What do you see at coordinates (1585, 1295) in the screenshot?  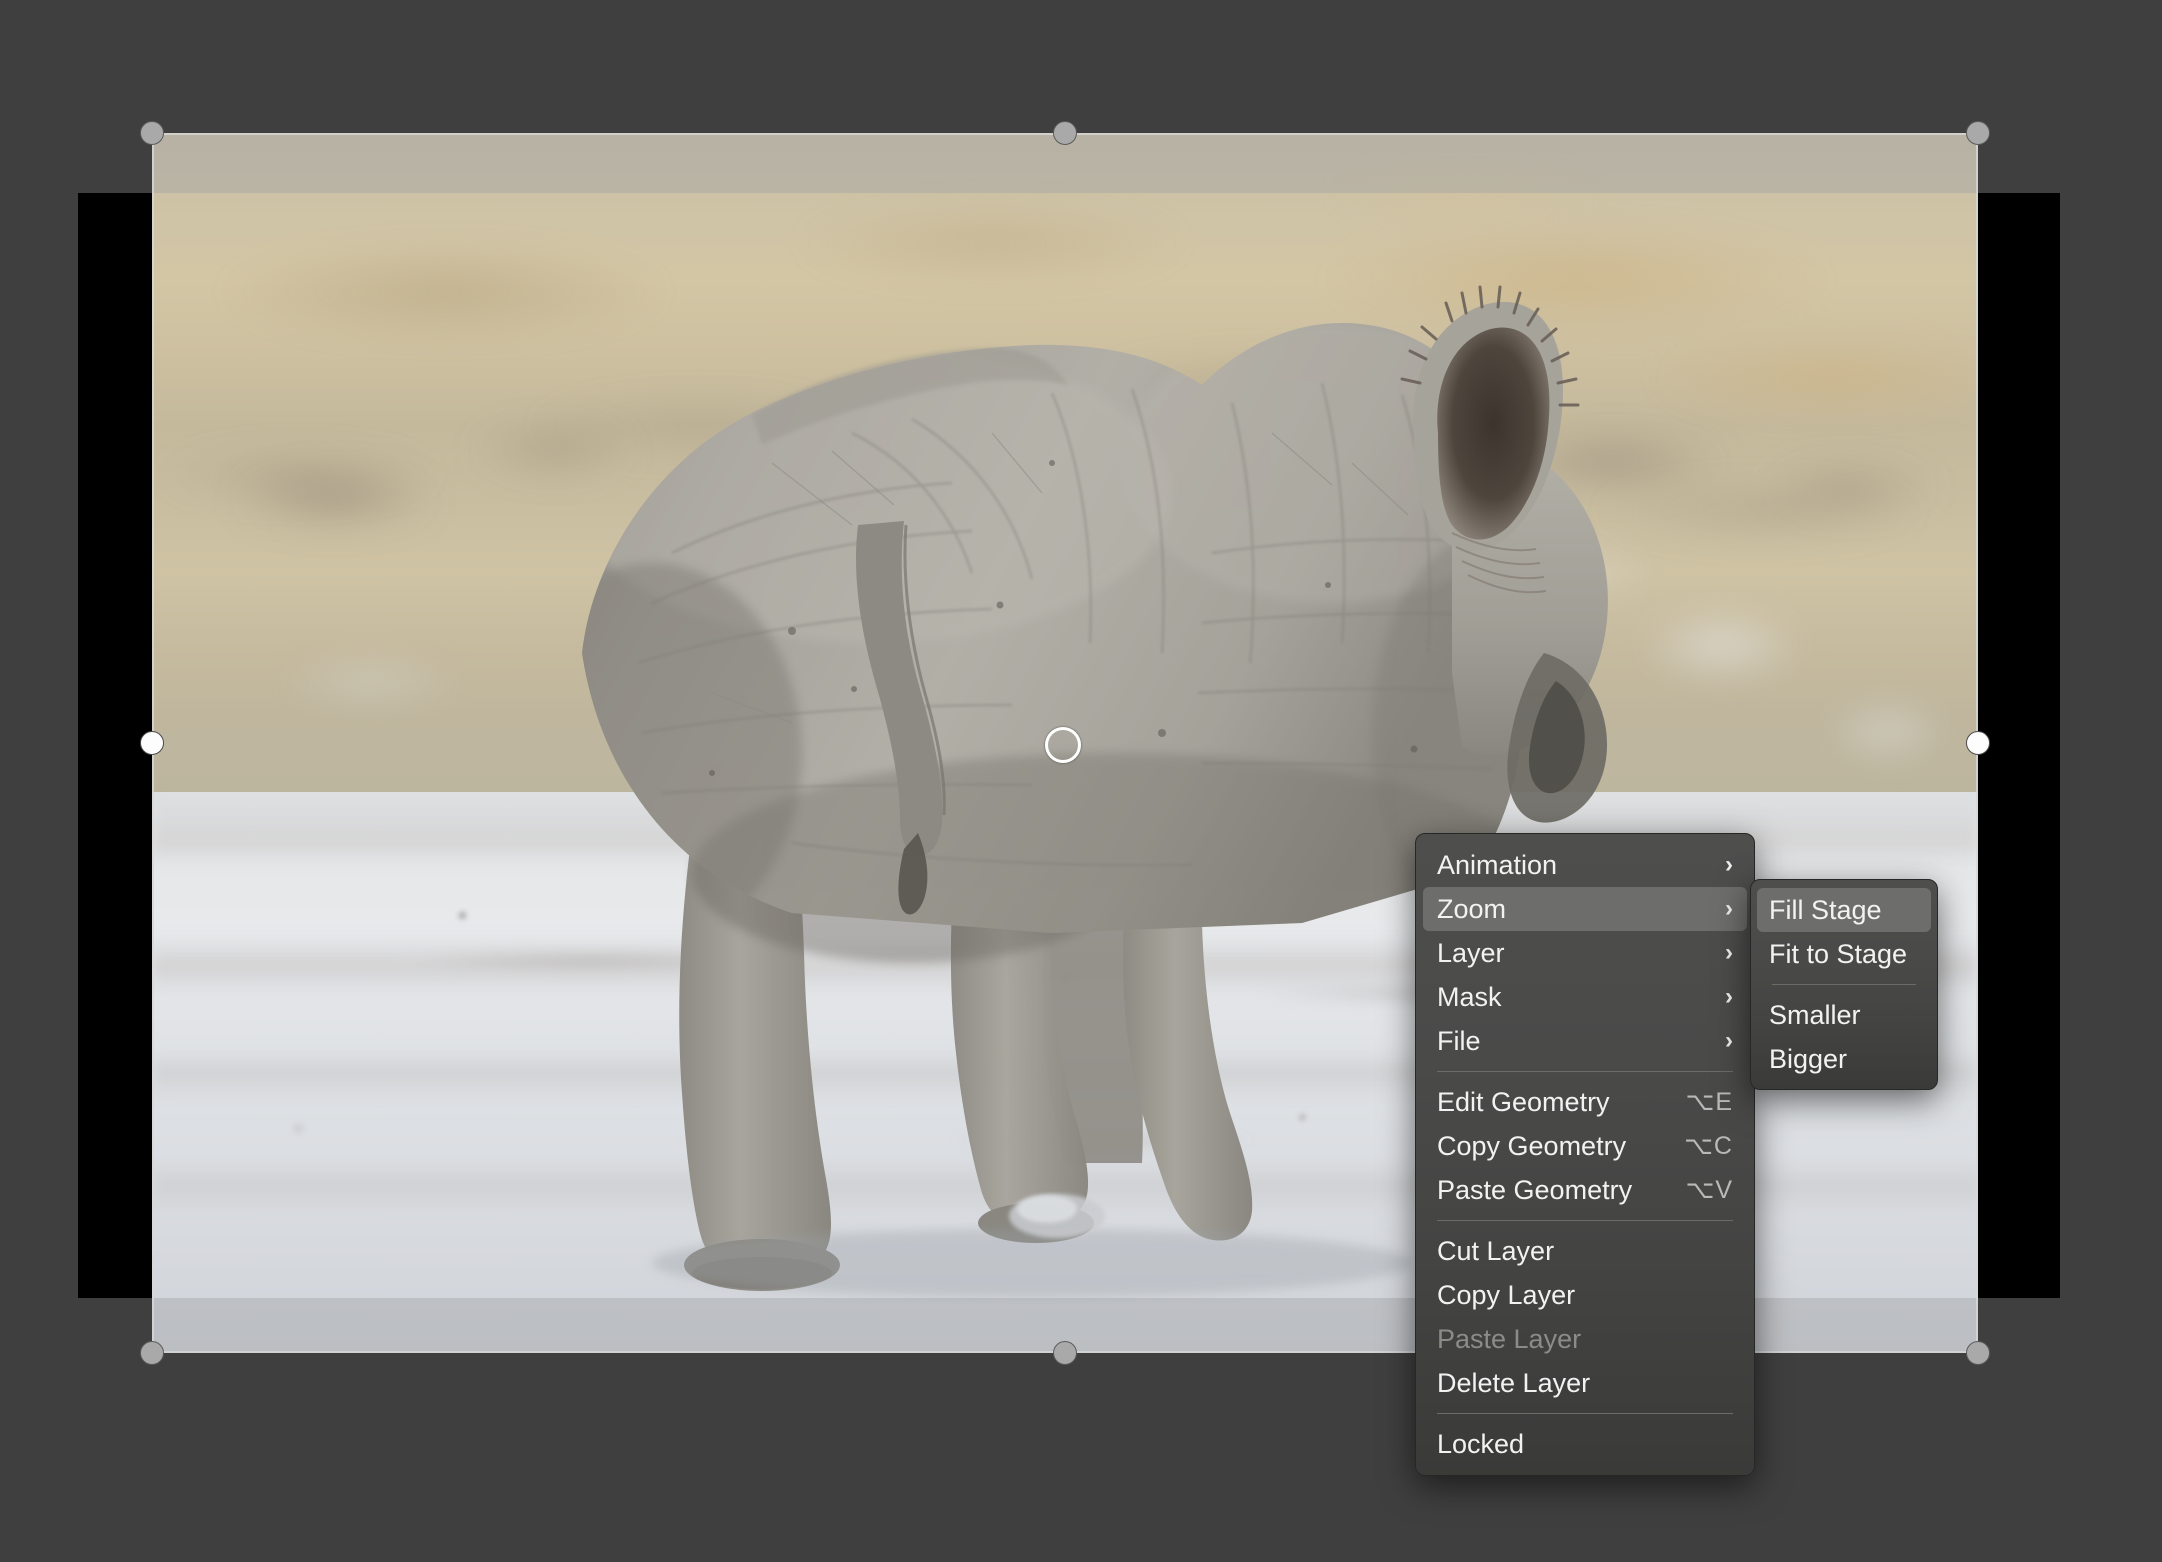 I see `menu-item-copy-layer: Copy Layer` at bounding box center [1585, 1295].